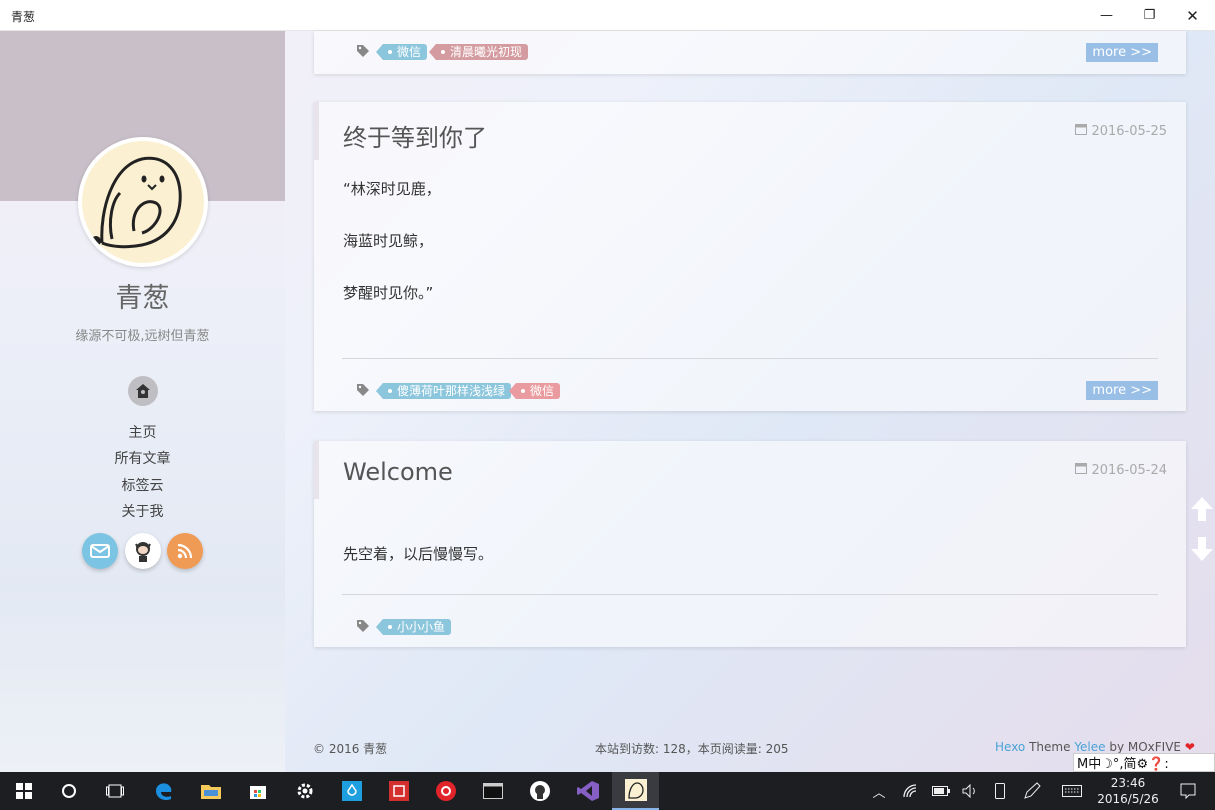 The width and height of the screenshot is (1215, 810). I want to click on clock-date: 2016/5/26, so click(1128, 799).